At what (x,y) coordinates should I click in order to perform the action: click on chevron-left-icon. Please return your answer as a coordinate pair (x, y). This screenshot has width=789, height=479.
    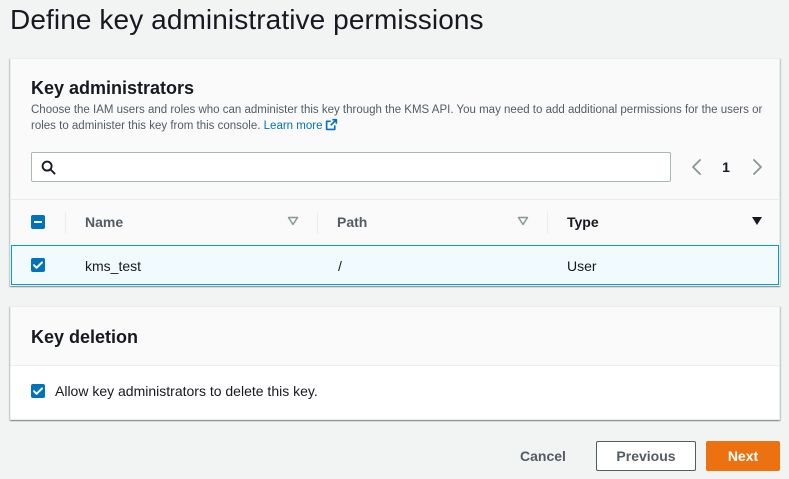
    Looking at the image, I should click on (697, 167).